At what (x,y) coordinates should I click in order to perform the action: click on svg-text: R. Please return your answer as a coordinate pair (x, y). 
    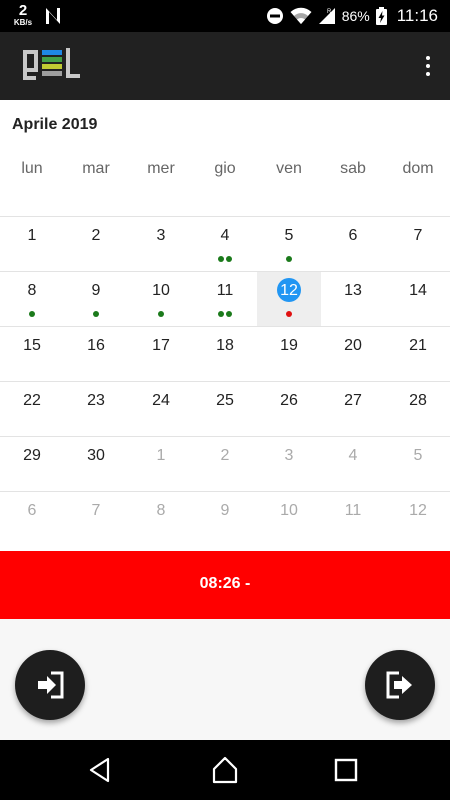
    Looking at the image, I should click on (329, 12).